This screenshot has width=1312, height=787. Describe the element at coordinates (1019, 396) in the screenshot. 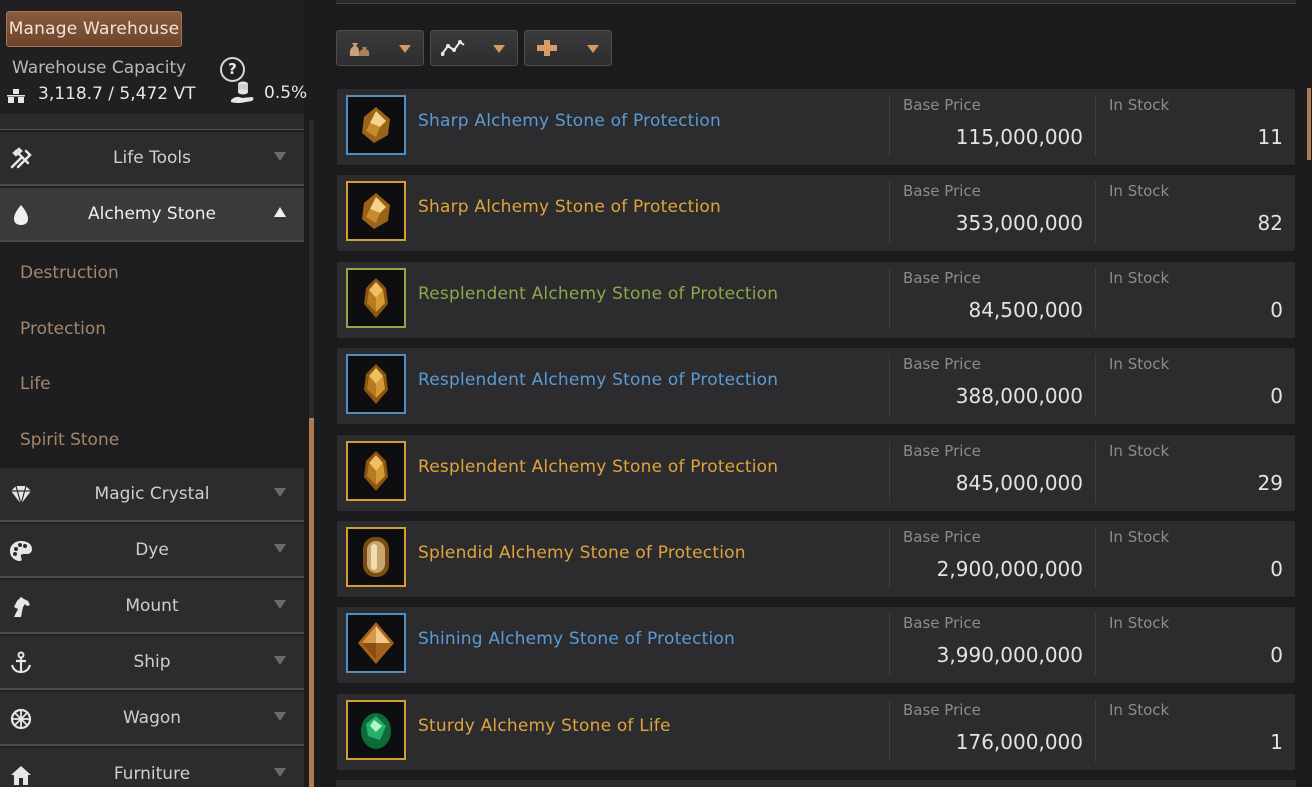

I see `base-price-value: 388,000,000` at that location.